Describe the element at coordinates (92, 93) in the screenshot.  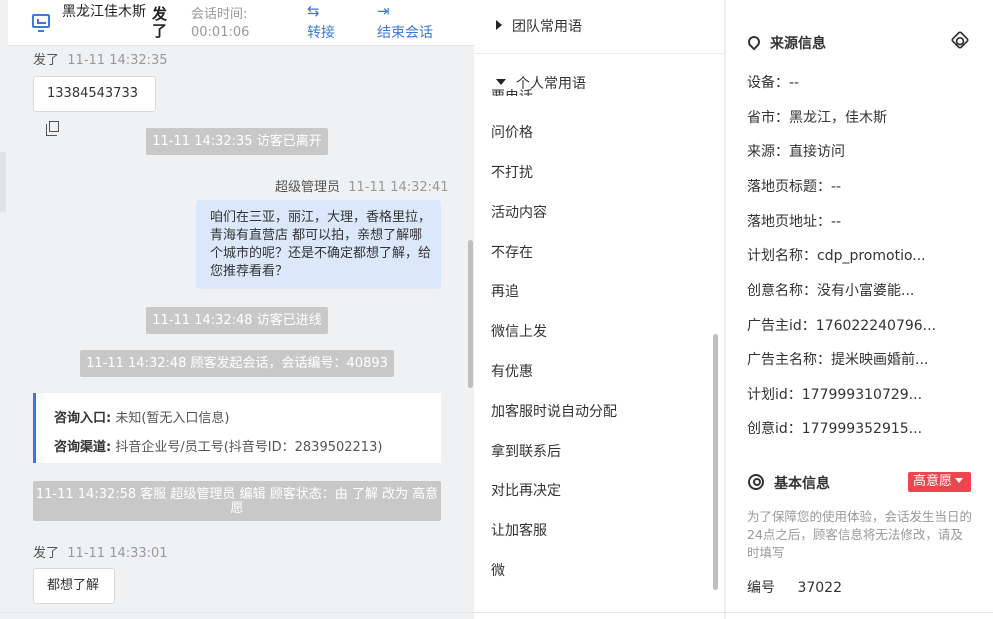
I see `message-text: 13384543733` at that location.